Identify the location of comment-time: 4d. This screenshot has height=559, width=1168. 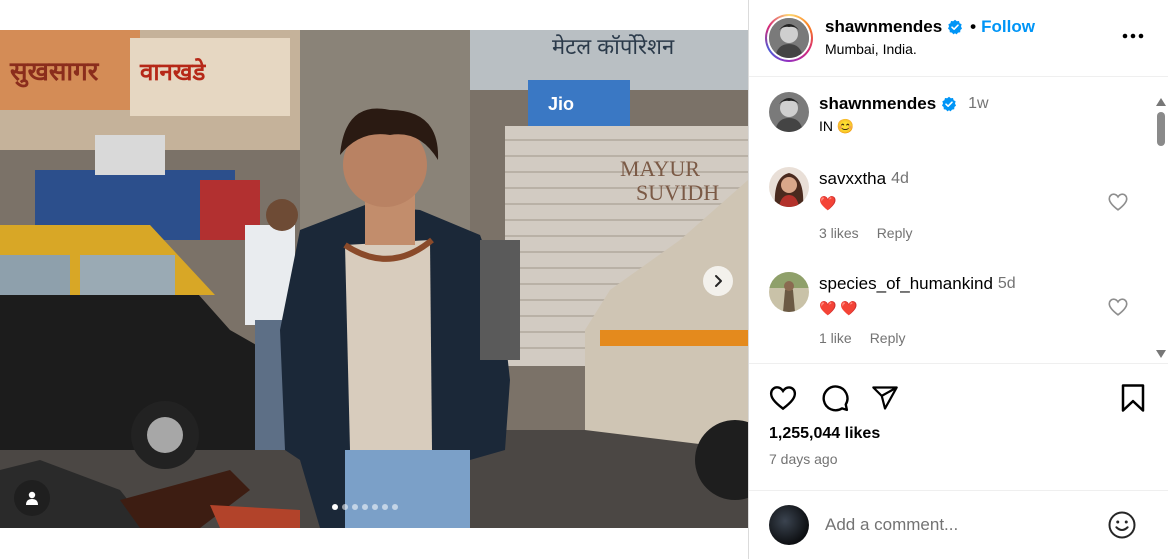
(900, 179).